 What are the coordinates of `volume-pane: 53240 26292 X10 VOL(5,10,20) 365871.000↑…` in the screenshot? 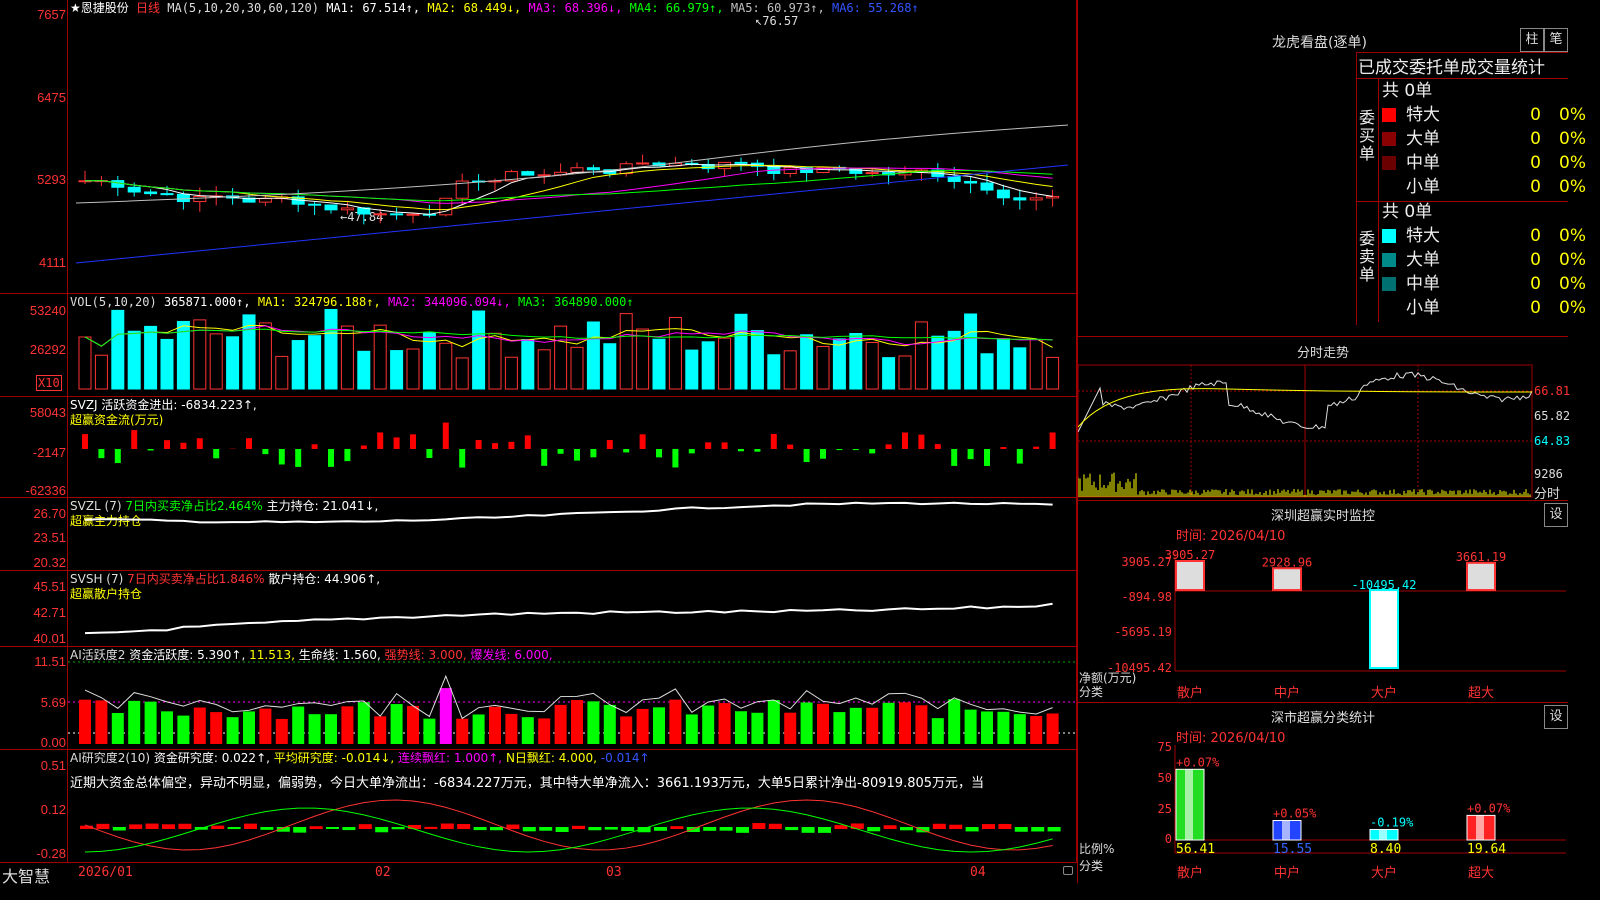 It's located at (538, 345).